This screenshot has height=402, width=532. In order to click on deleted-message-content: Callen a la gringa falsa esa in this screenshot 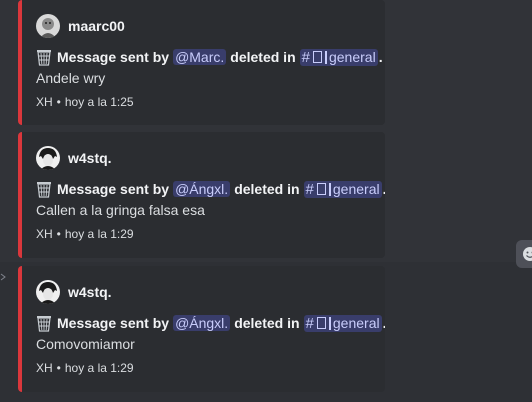, I will do `click(120, 210)`.